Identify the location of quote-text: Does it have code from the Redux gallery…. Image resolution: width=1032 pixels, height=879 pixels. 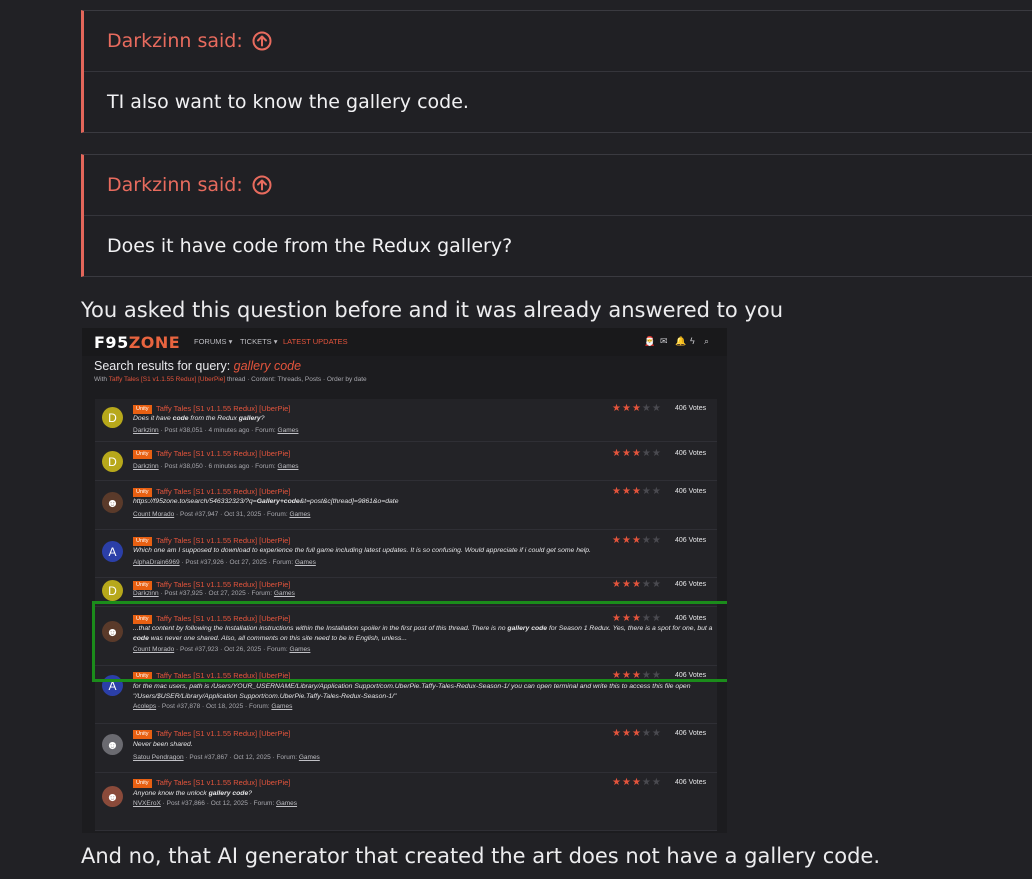
(310, 246).